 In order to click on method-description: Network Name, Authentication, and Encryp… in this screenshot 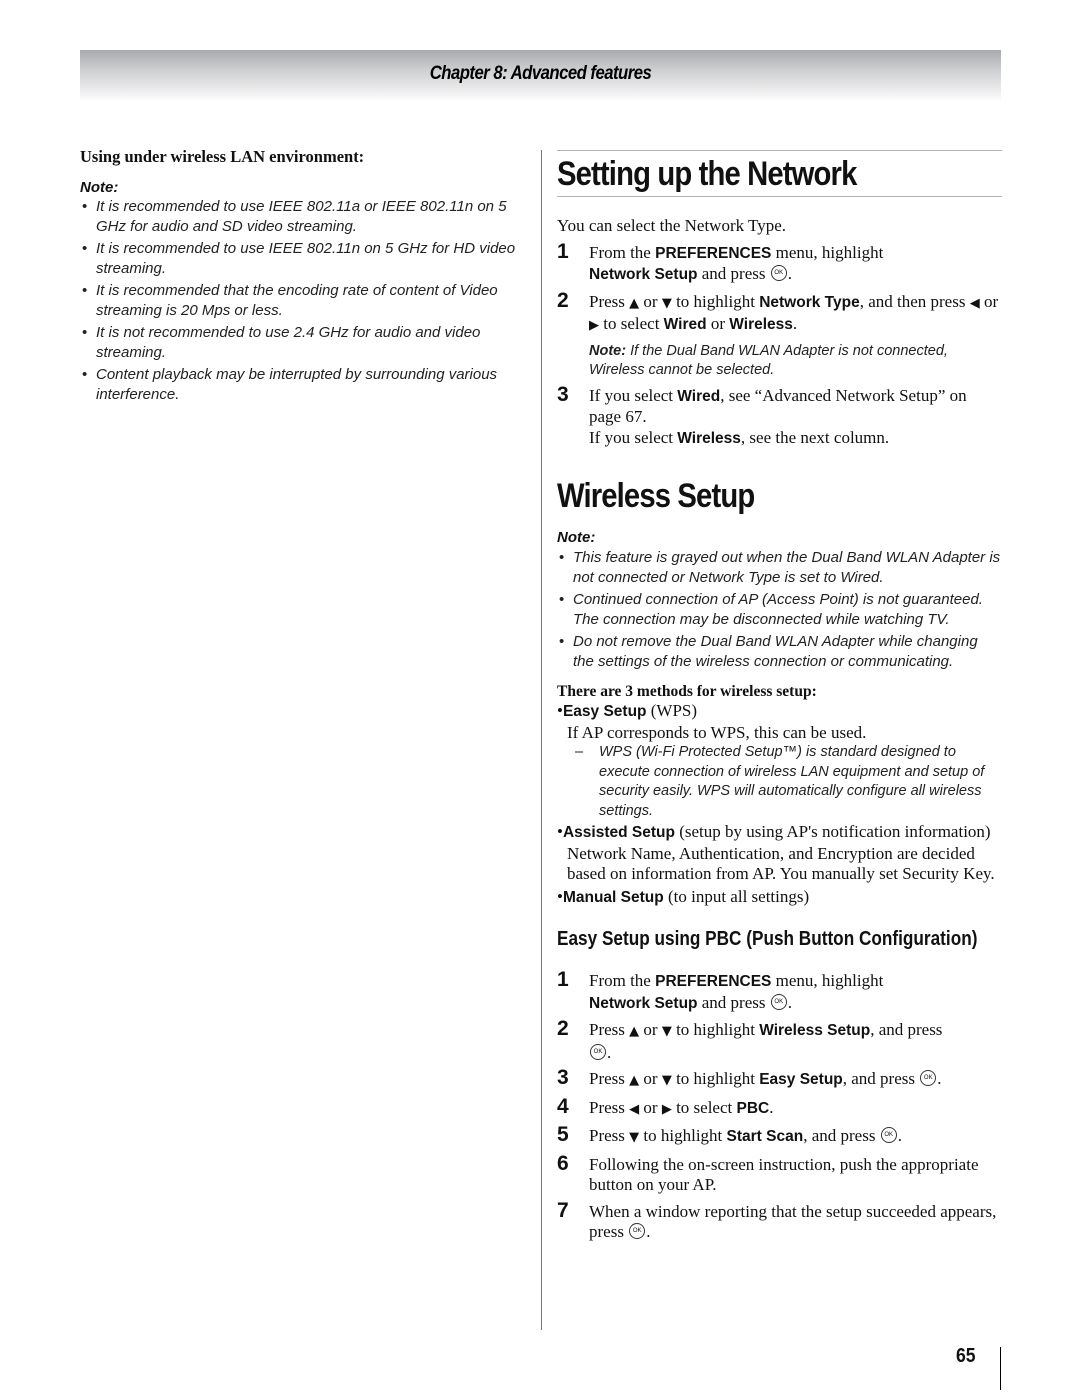, I will do `click(781, 863)`.